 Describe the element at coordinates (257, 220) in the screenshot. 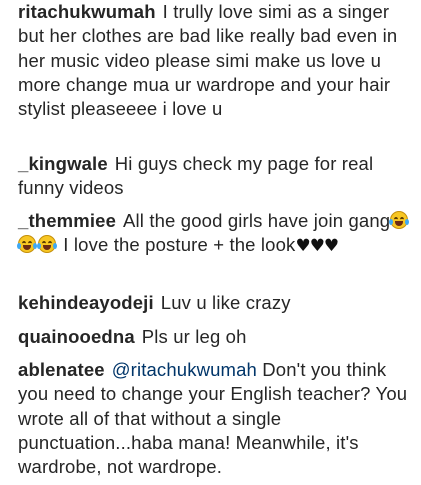

I see `comment-text: All the good girls have join gang` at that location.